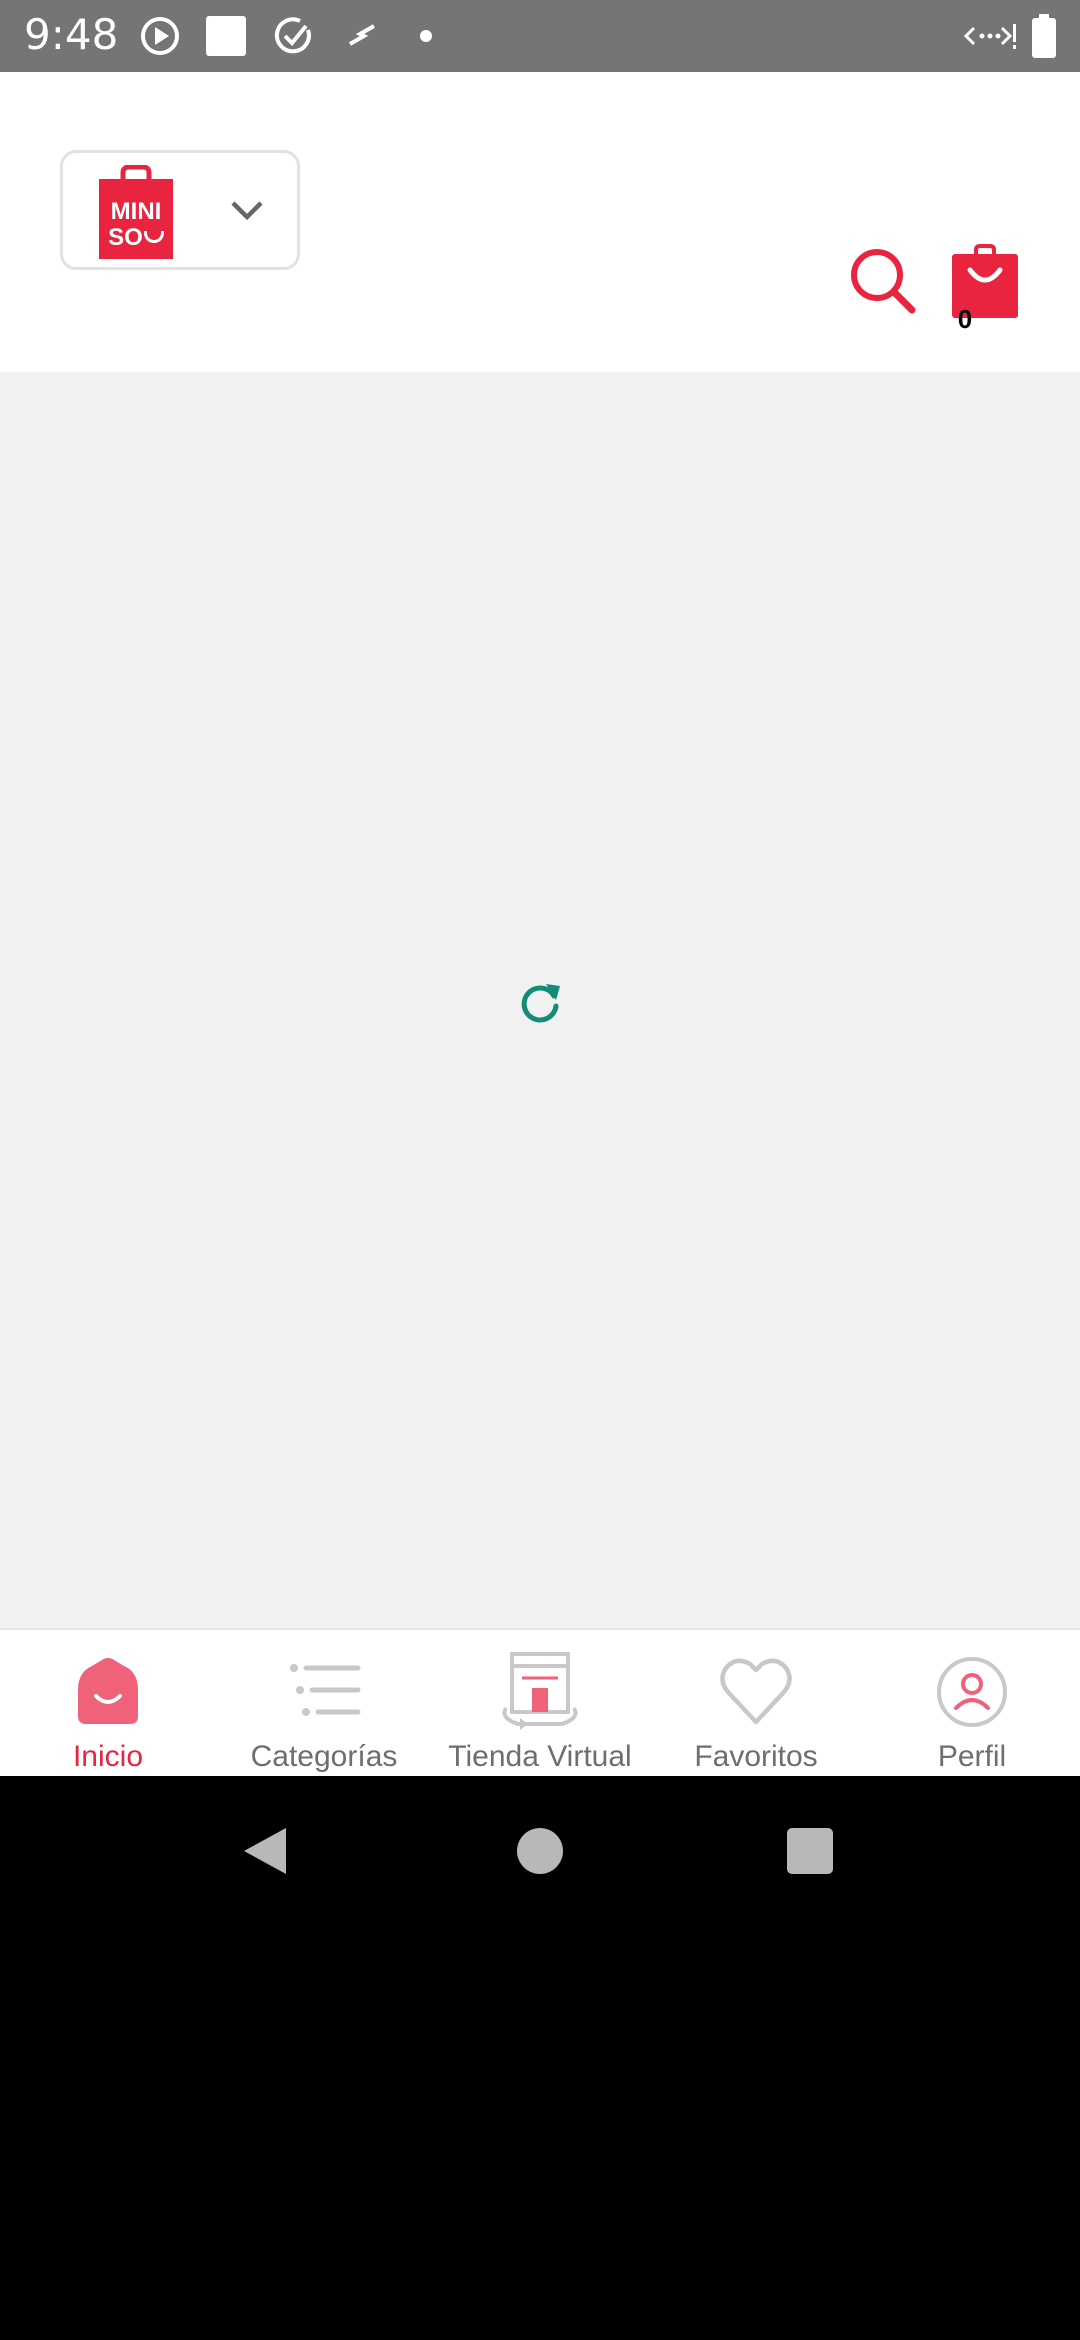  Describe the element at coordinates (972, 1756) in the screenshot. I see `nav-label-perfil: Perfil` at that location.